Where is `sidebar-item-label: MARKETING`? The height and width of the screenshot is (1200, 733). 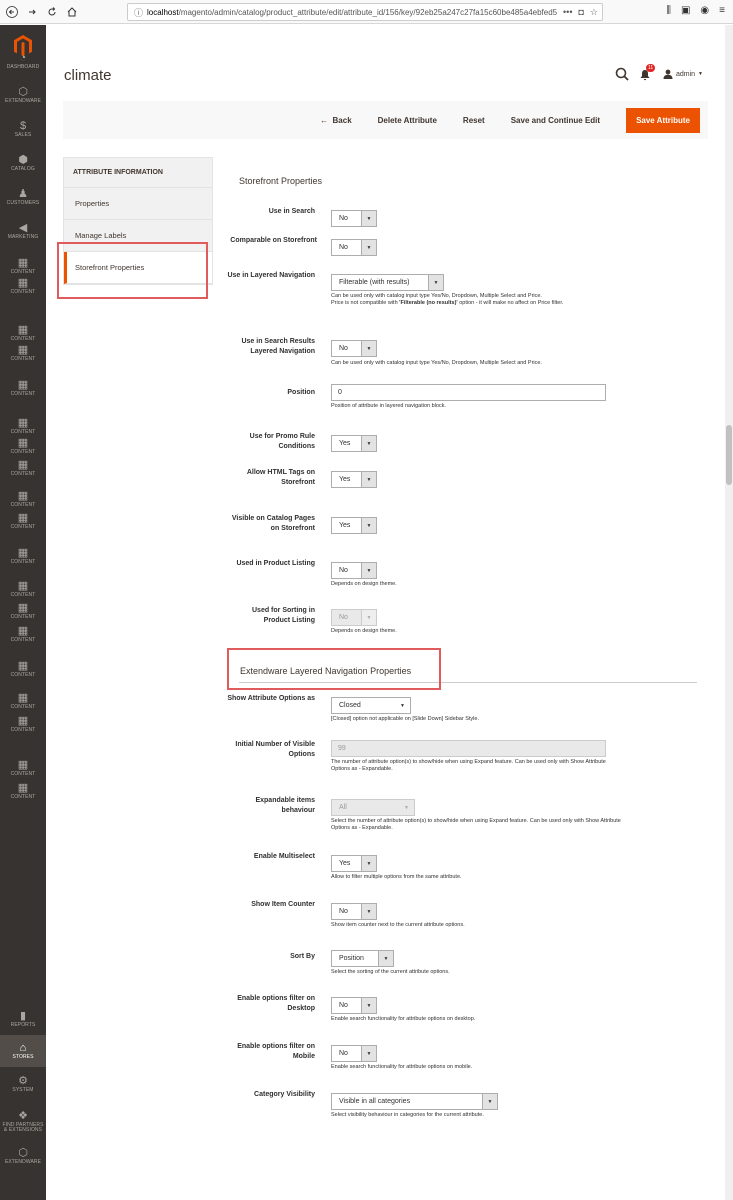 sidebar-item-label: MARKETING is located at coordinates (23, 237).